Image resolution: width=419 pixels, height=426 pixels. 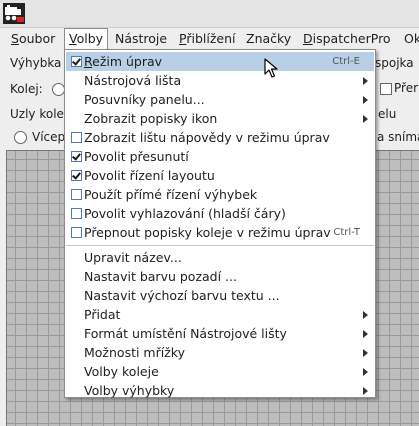 I want to click on menuitem-moznosti-mrizky: Možnosti mřížky, so click(x=220, y=352).